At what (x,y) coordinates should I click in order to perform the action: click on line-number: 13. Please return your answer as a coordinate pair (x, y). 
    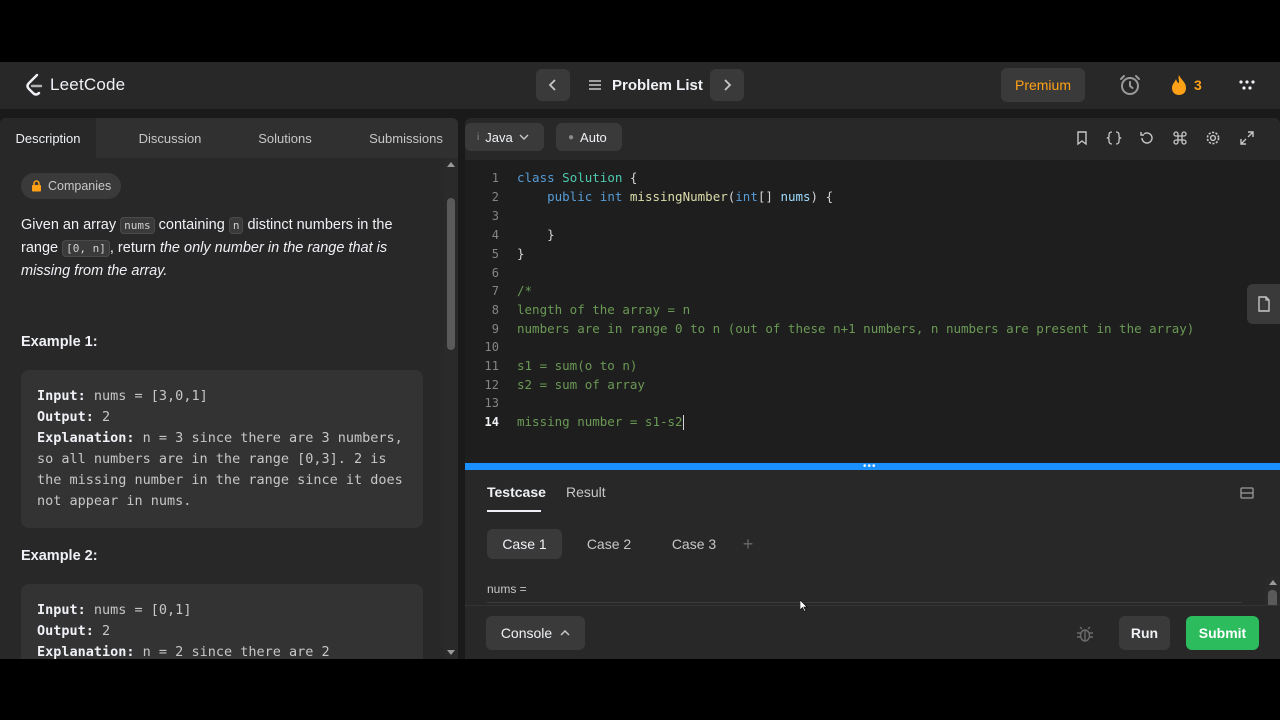
    Looking at the image, I should click on (491, 402).